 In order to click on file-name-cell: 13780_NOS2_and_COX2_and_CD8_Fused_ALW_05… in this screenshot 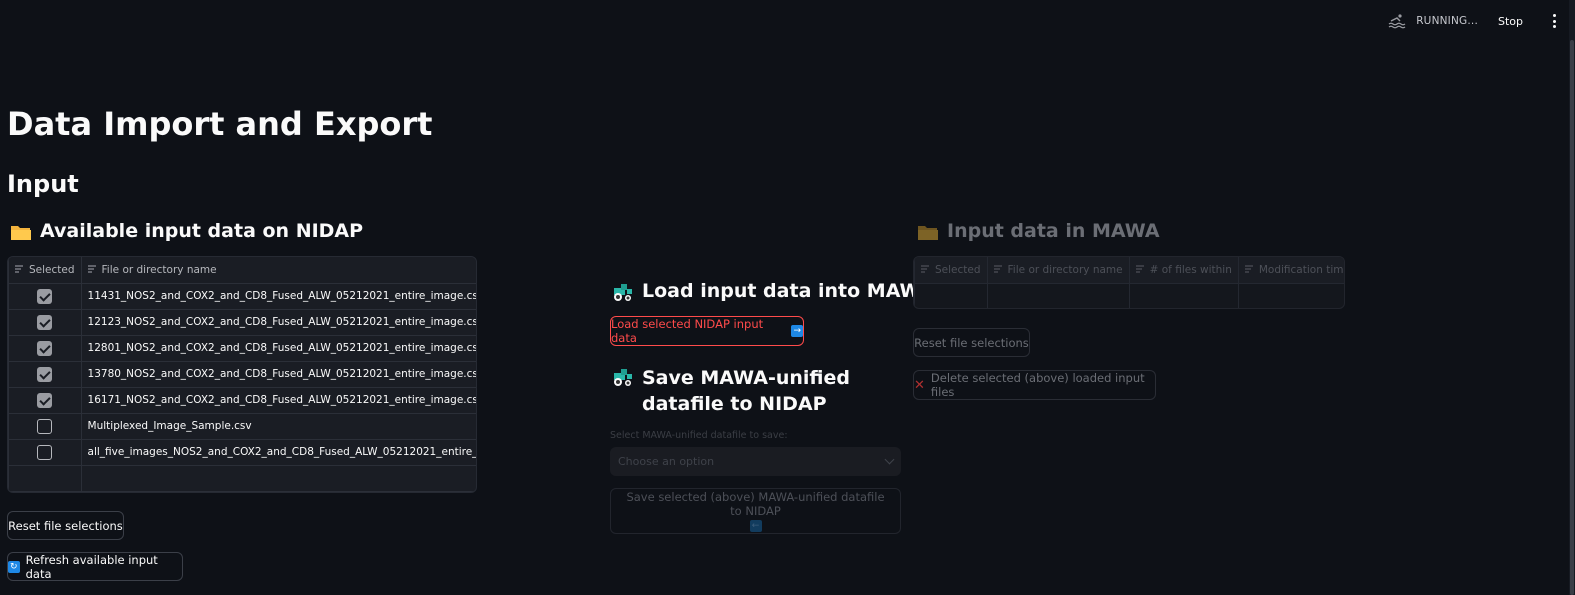, I will do `click(278, 374)`.